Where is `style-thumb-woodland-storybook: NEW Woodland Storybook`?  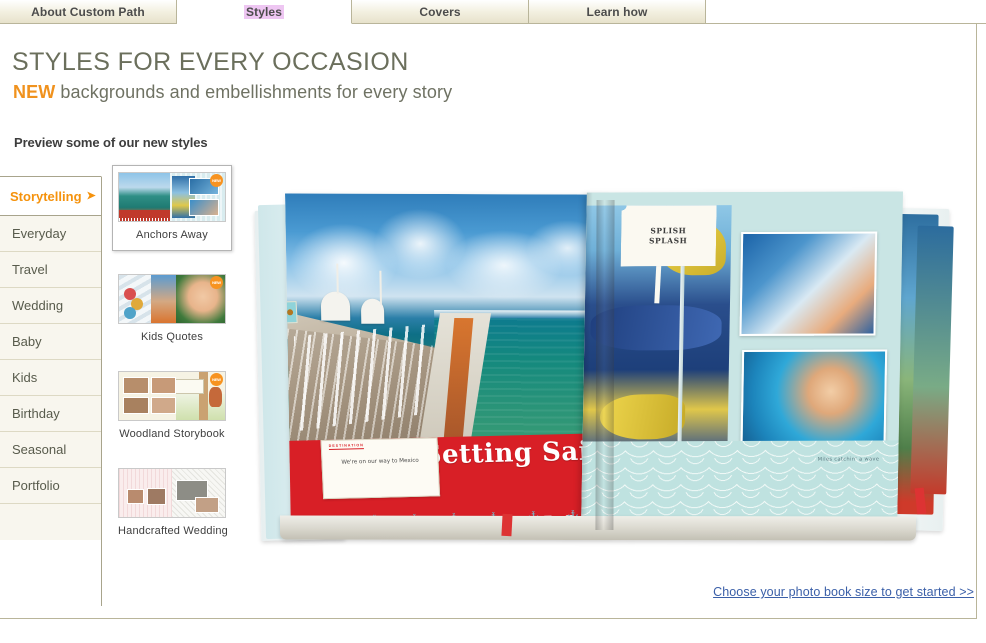 style-thumb-woodland-storybook: NEW Woodland Storybook is located at coordinates (172, 404).